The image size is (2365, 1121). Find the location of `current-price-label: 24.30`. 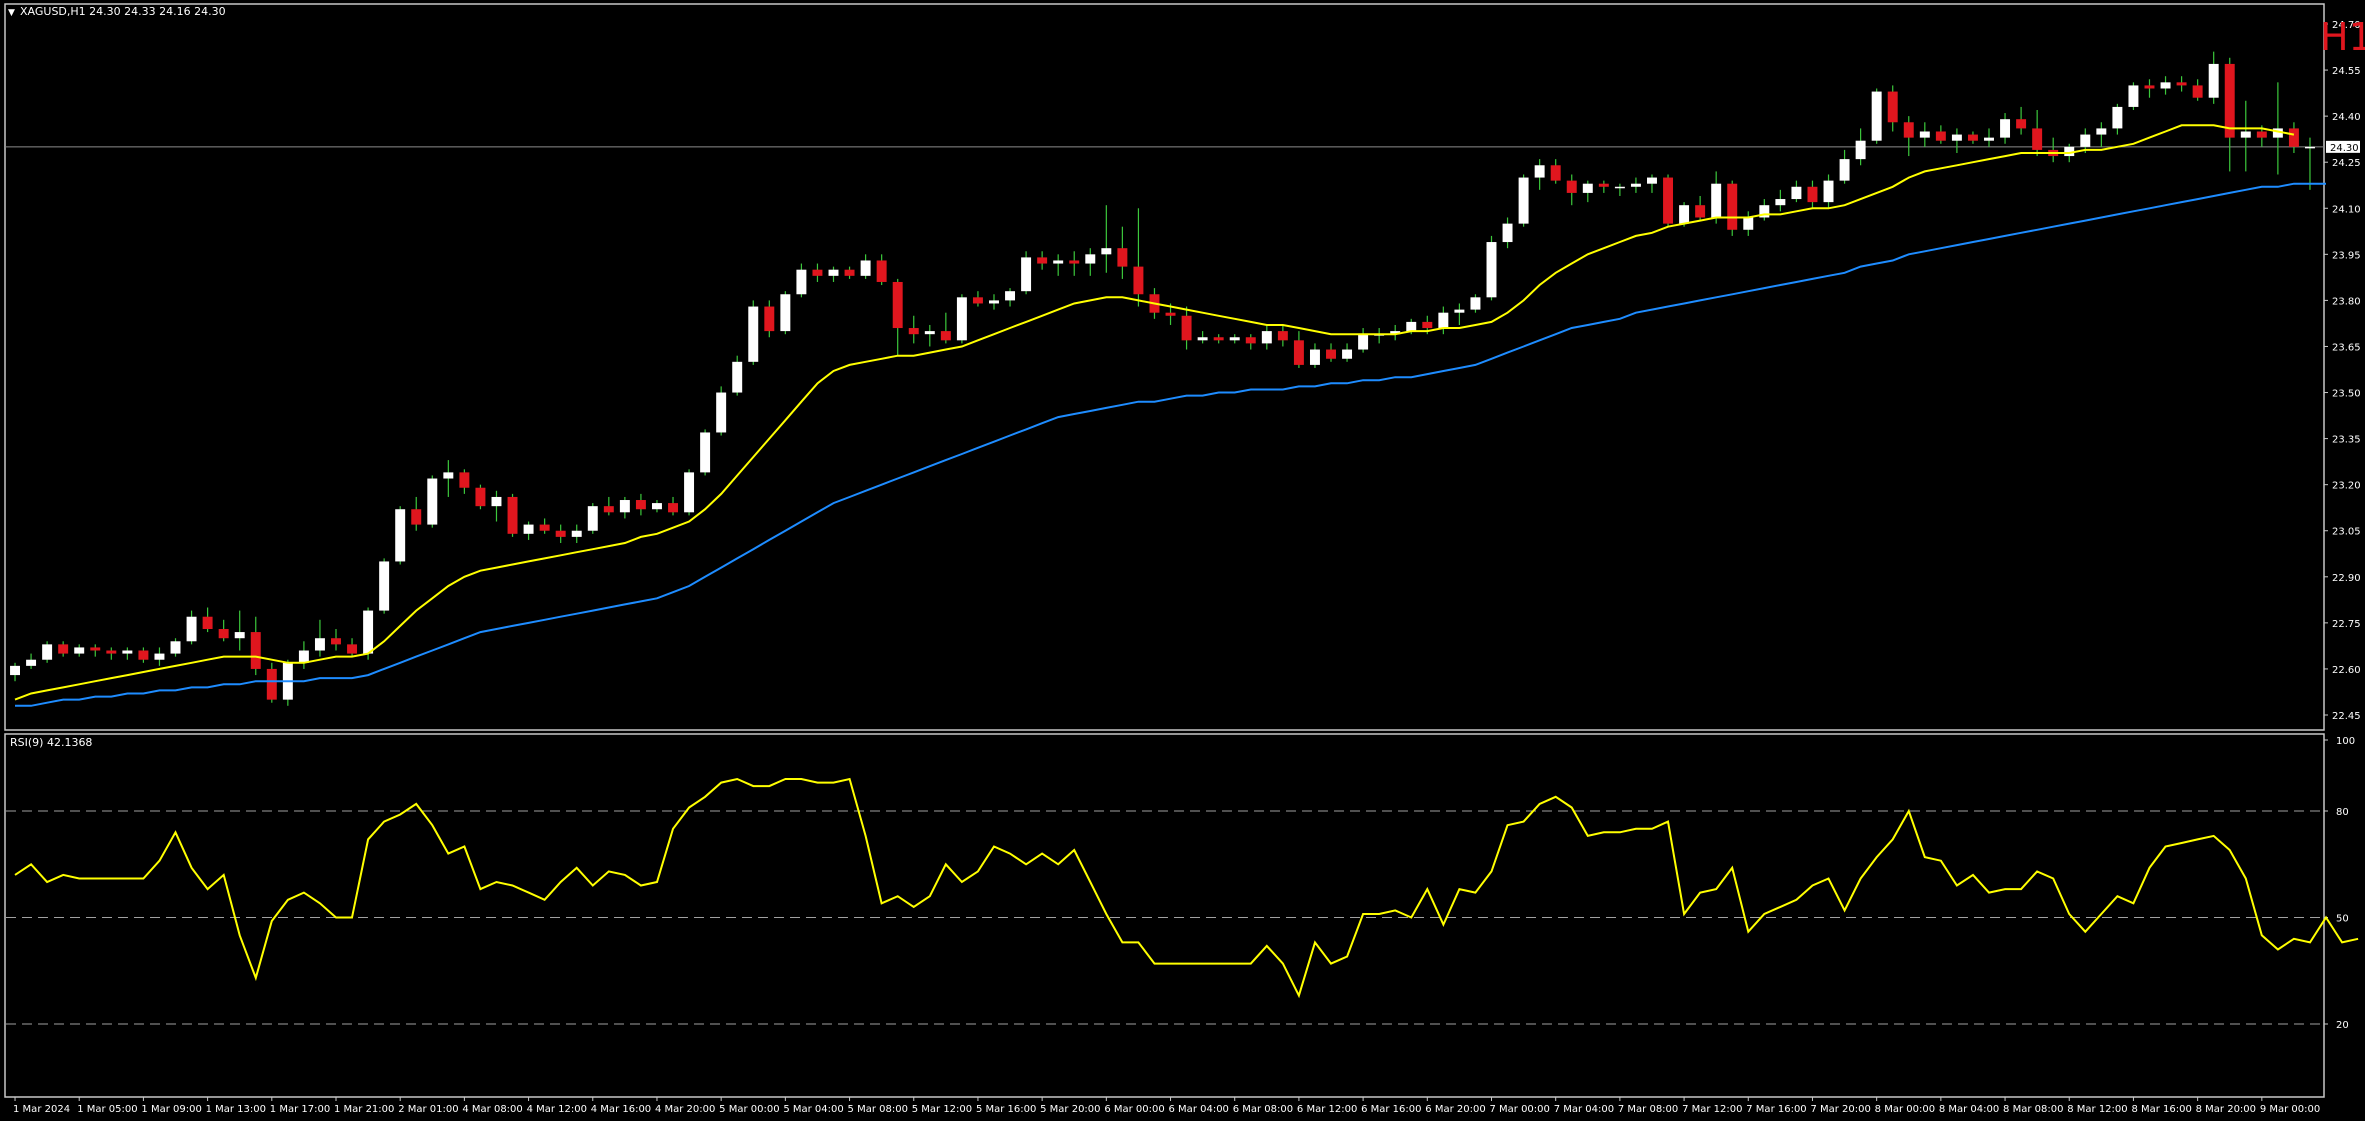

current-price-label: 24.30 is located at coordinates (2344, 148).